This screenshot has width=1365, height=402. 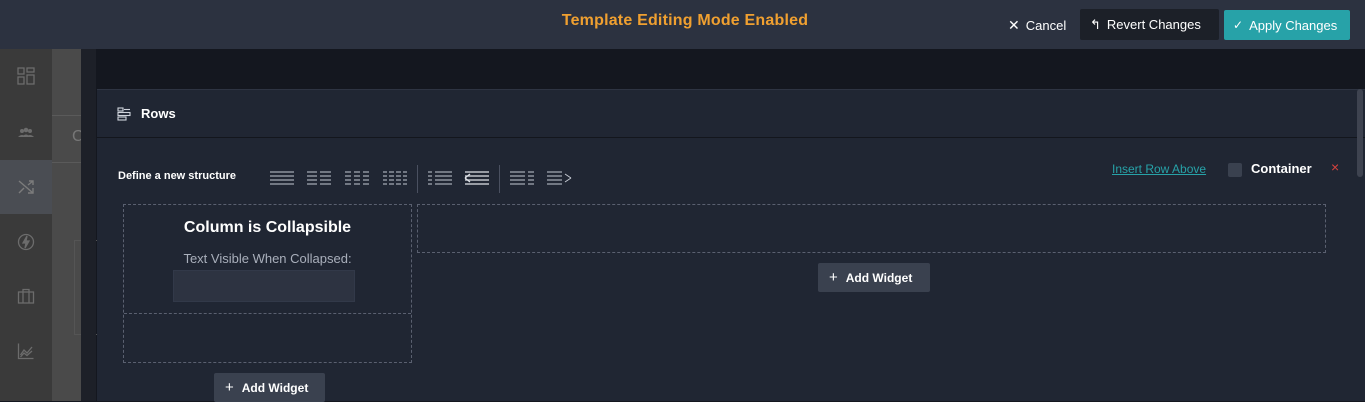 What do you see at coordinates (88, 225) in the screenshot?
I see `backdrop-gutter` at bounding box center [88, 225].